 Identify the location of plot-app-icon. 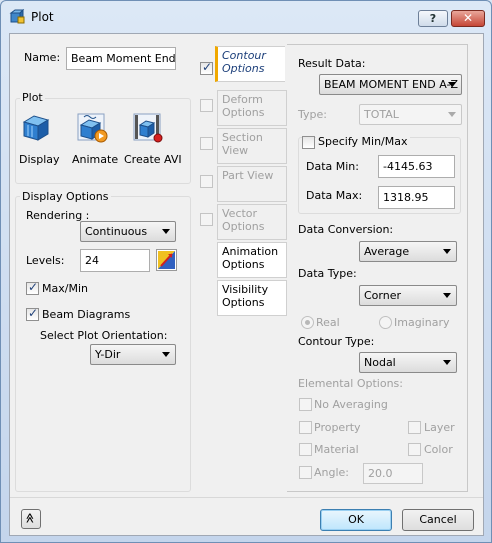
(17, 16).